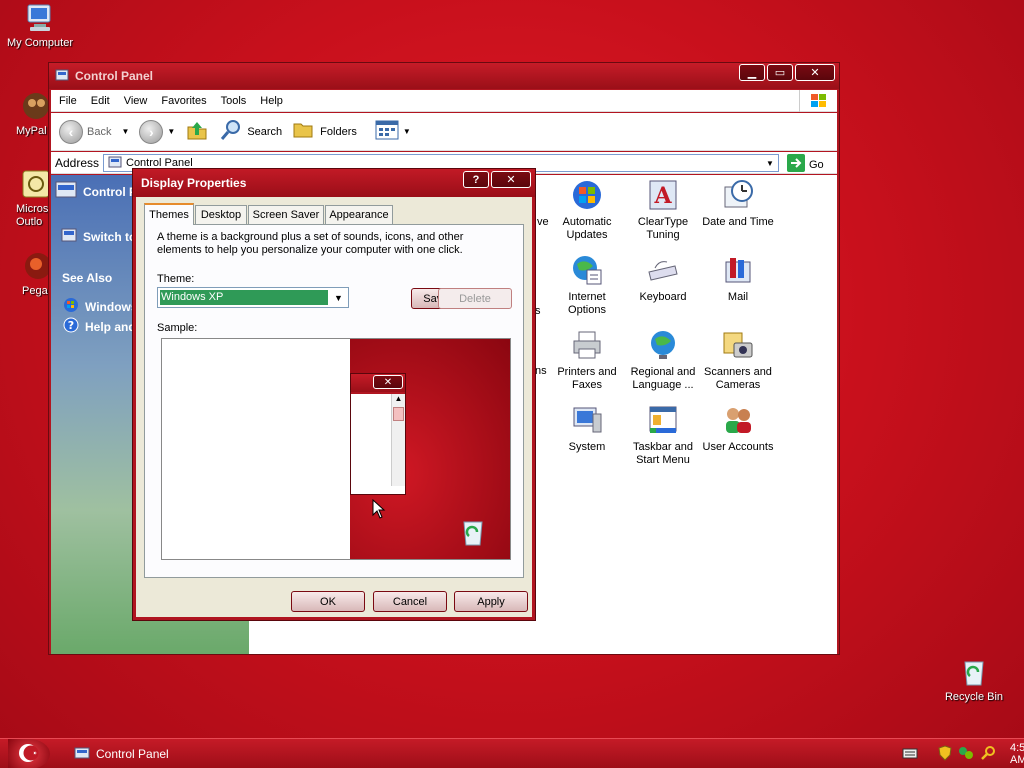 The image size is (1024, 768). I want to click on security-shield-icon, so click(945, 754).